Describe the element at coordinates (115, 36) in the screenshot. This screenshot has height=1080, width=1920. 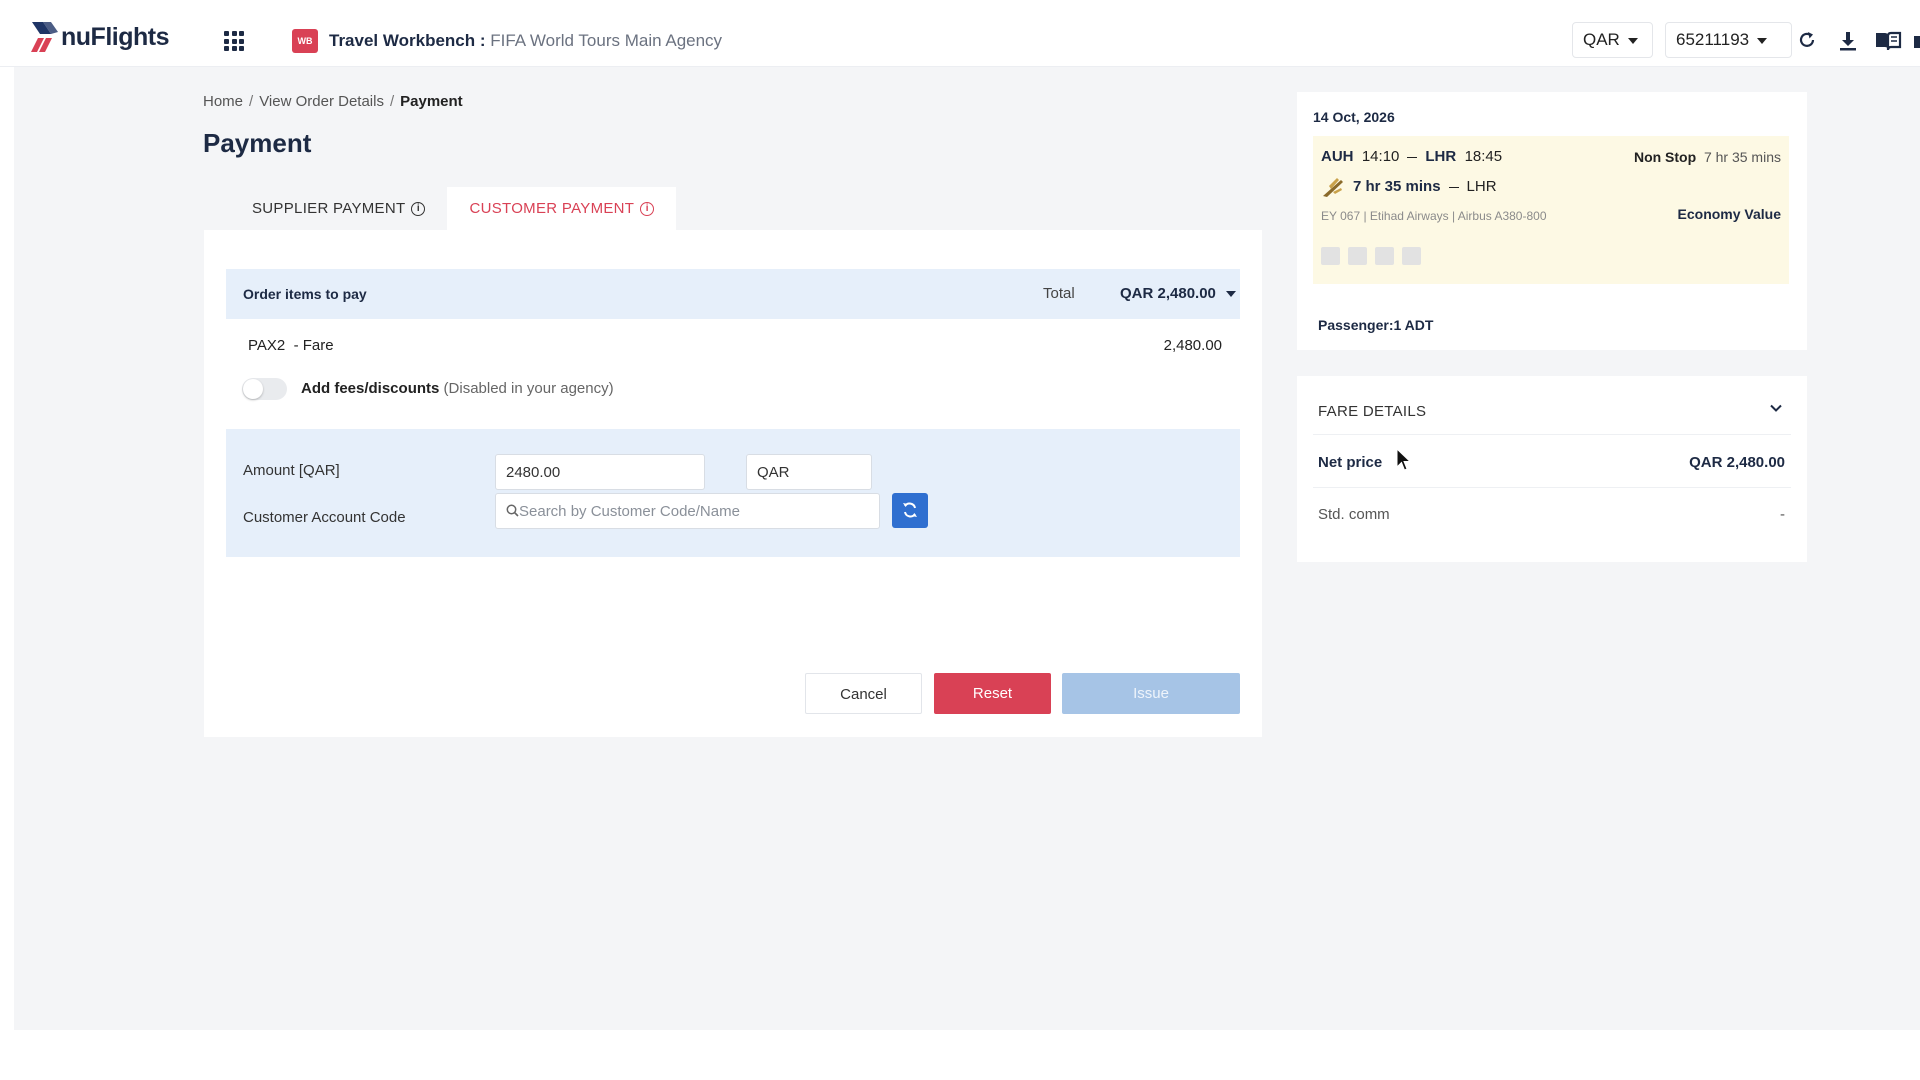
I see `logo-text: nuFlights` at that location.